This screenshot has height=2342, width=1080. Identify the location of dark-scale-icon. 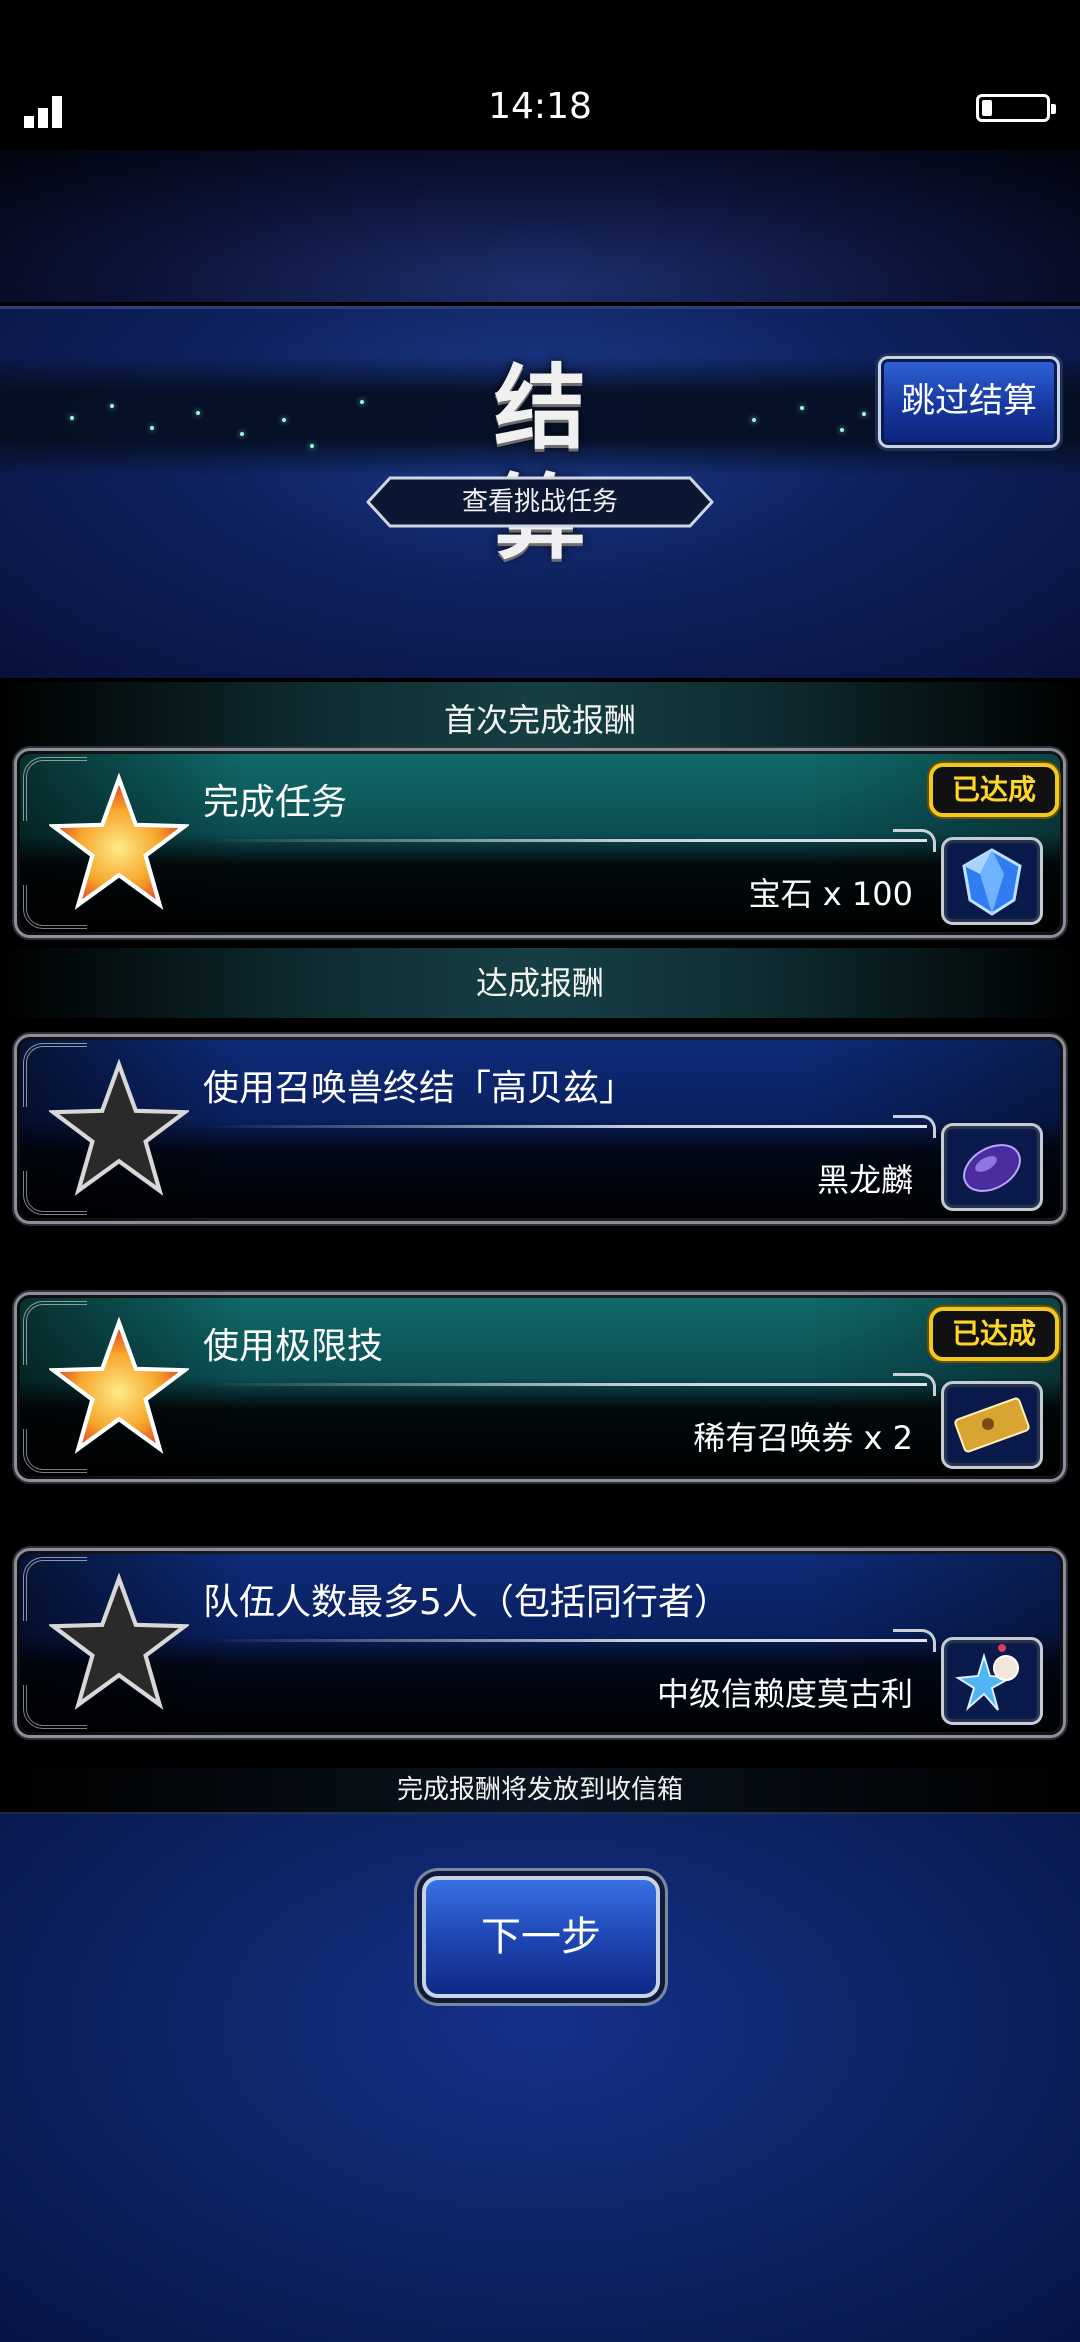
(992, 1167).